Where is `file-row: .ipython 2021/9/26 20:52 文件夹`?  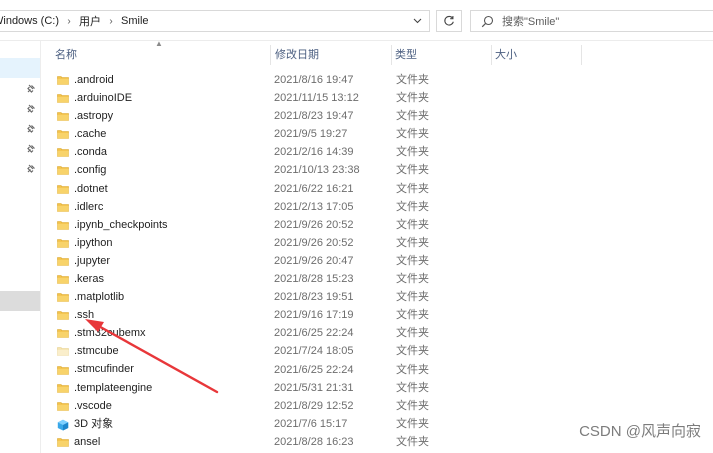 file-row: .ipython 2021/9/26 20:52 文件夹 is located at coordinates (377, 243).